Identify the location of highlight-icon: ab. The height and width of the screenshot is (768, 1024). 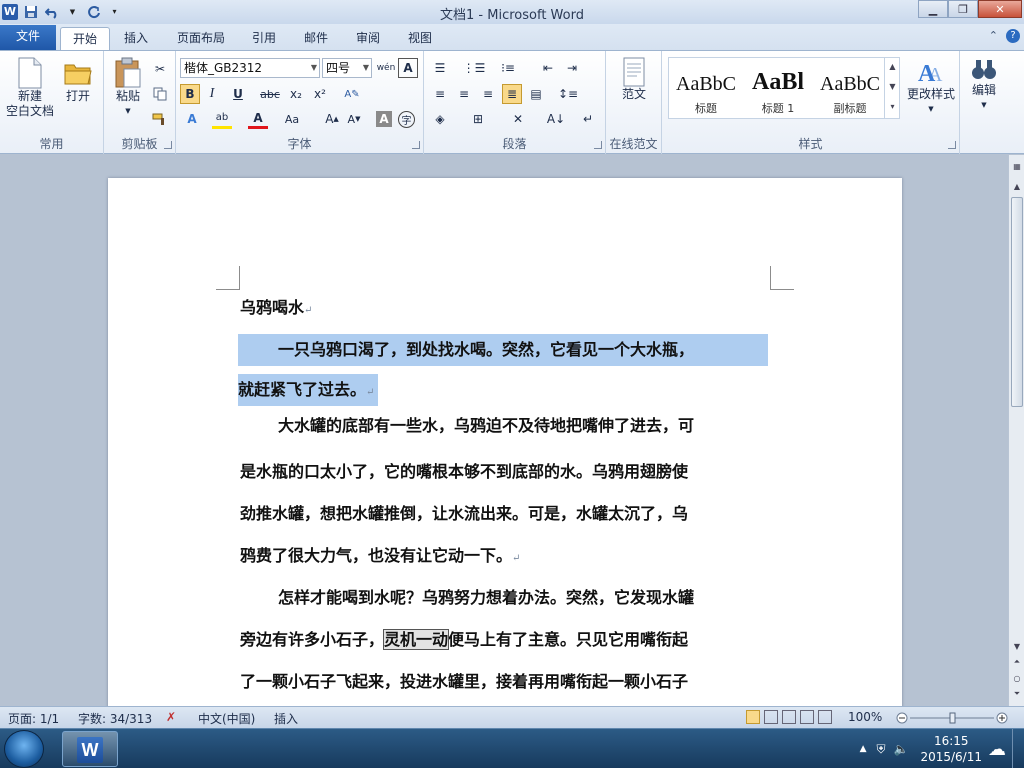
(222, 119).